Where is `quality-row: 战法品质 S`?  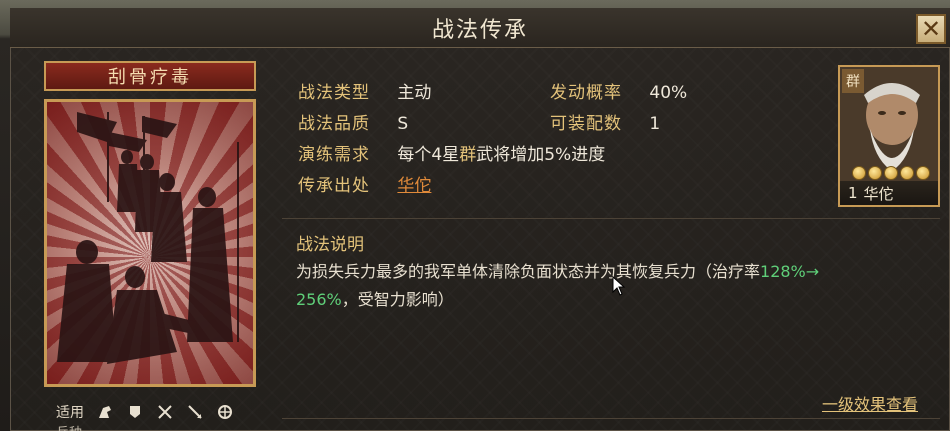
quality-row: 战法品质 S is located at coordinates (353, 121).